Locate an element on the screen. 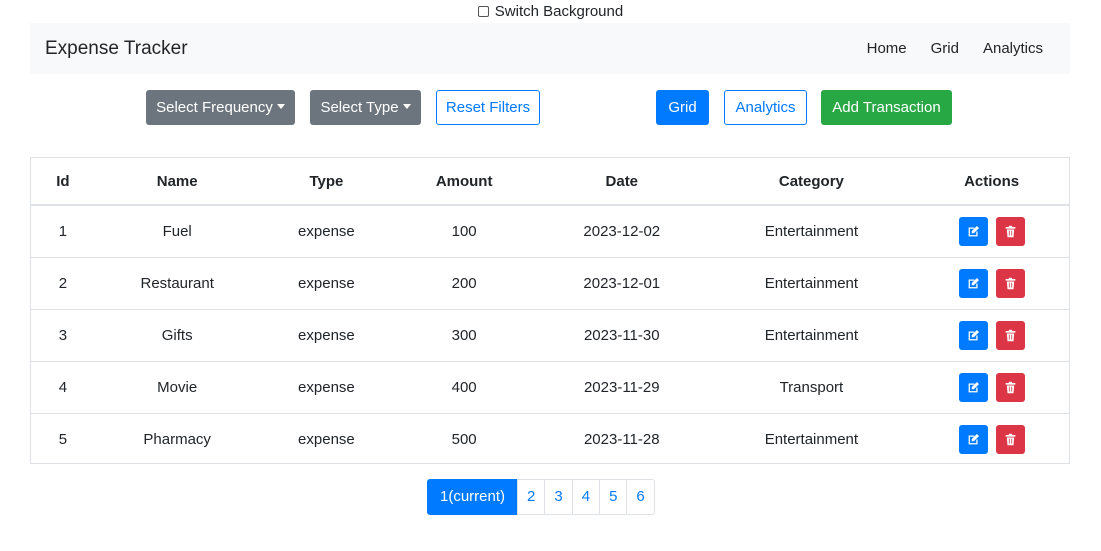 This screenshot has width=1101, height=551. cell-name: Pharmacy is located at coordinates (177, 439).